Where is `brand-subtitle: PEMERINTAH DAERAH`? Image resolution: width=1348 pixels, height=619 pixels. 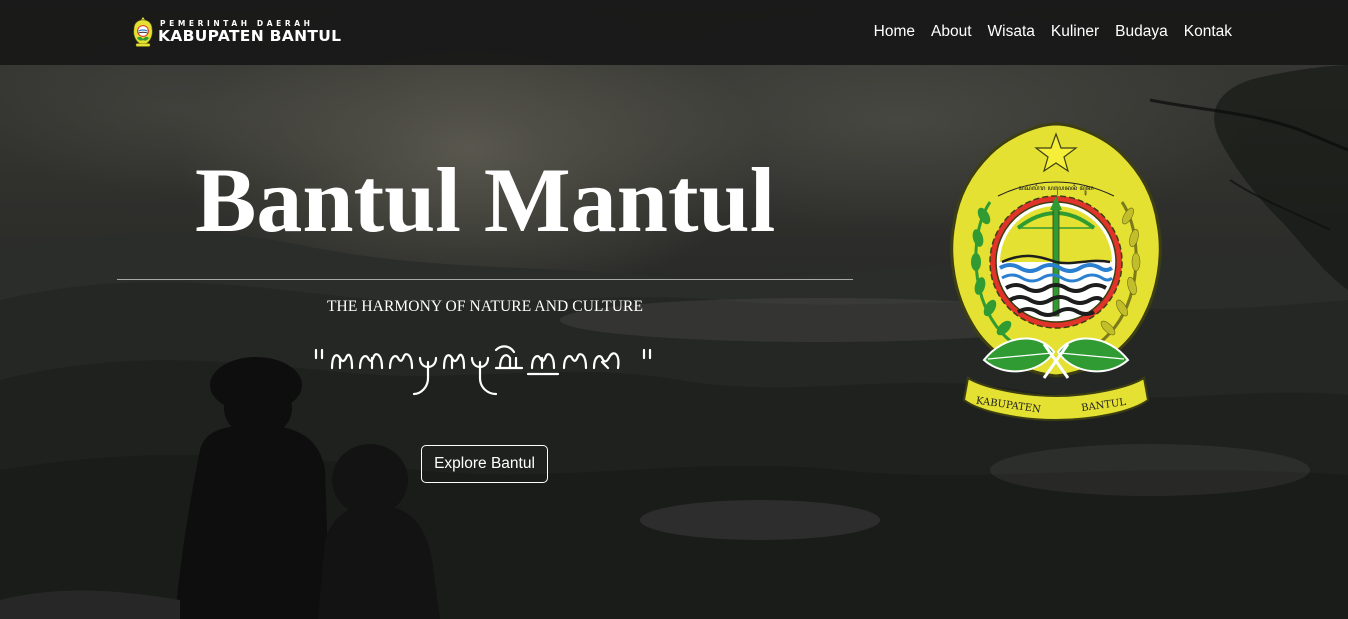 brand-subtitle: PEMERINTAH DAERAH is located at coordinates (237, 23).